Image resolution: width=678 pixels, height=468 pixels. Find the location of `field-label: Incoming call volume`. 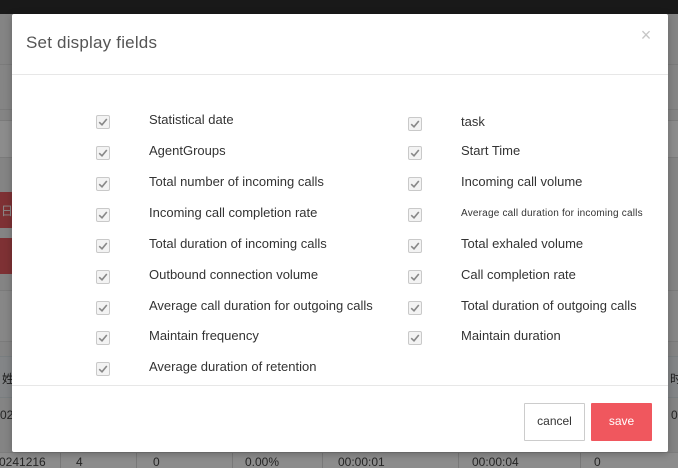

field-label: Incoming call volume is located at coordinates (522, 181).